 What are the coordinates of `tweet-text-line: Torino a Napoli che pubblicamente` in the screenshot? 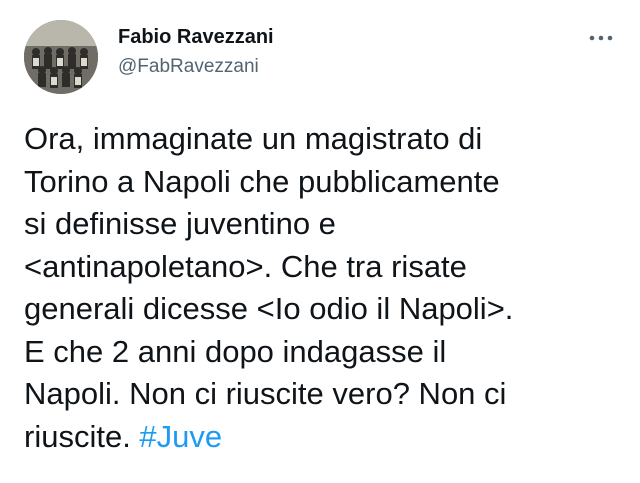 It's located at (262, 181).